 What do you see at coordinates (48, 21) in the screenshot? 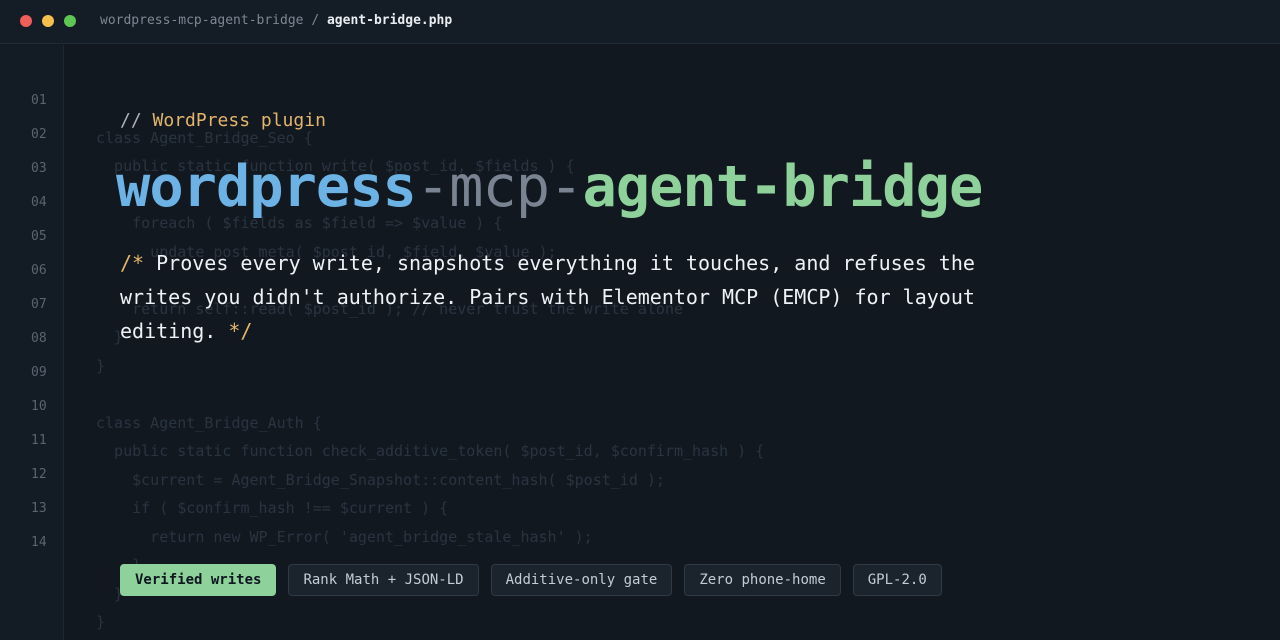
I see `minimize-window-button` at bounding box center [48, 21].